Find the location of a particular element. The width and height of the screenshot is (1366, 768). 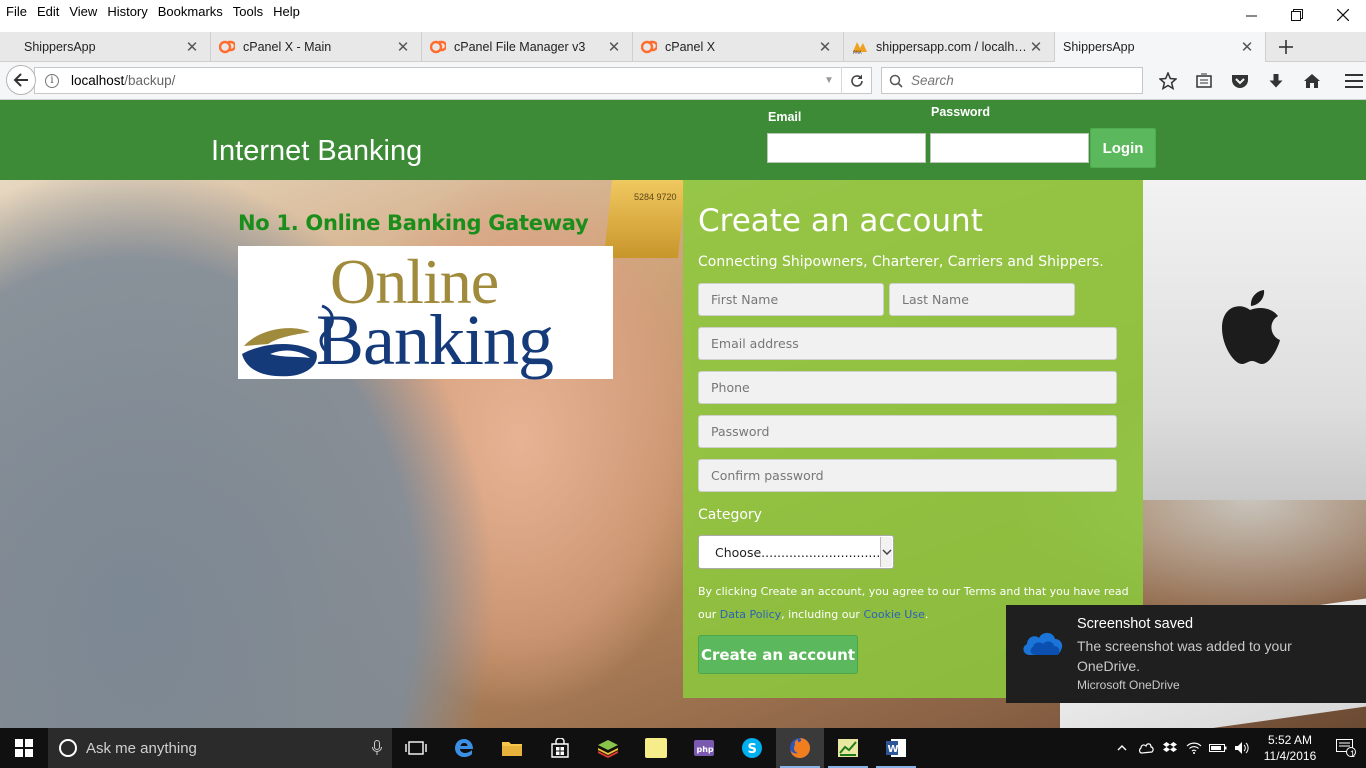

new-tab-button is located at coordinates (1286, 46).